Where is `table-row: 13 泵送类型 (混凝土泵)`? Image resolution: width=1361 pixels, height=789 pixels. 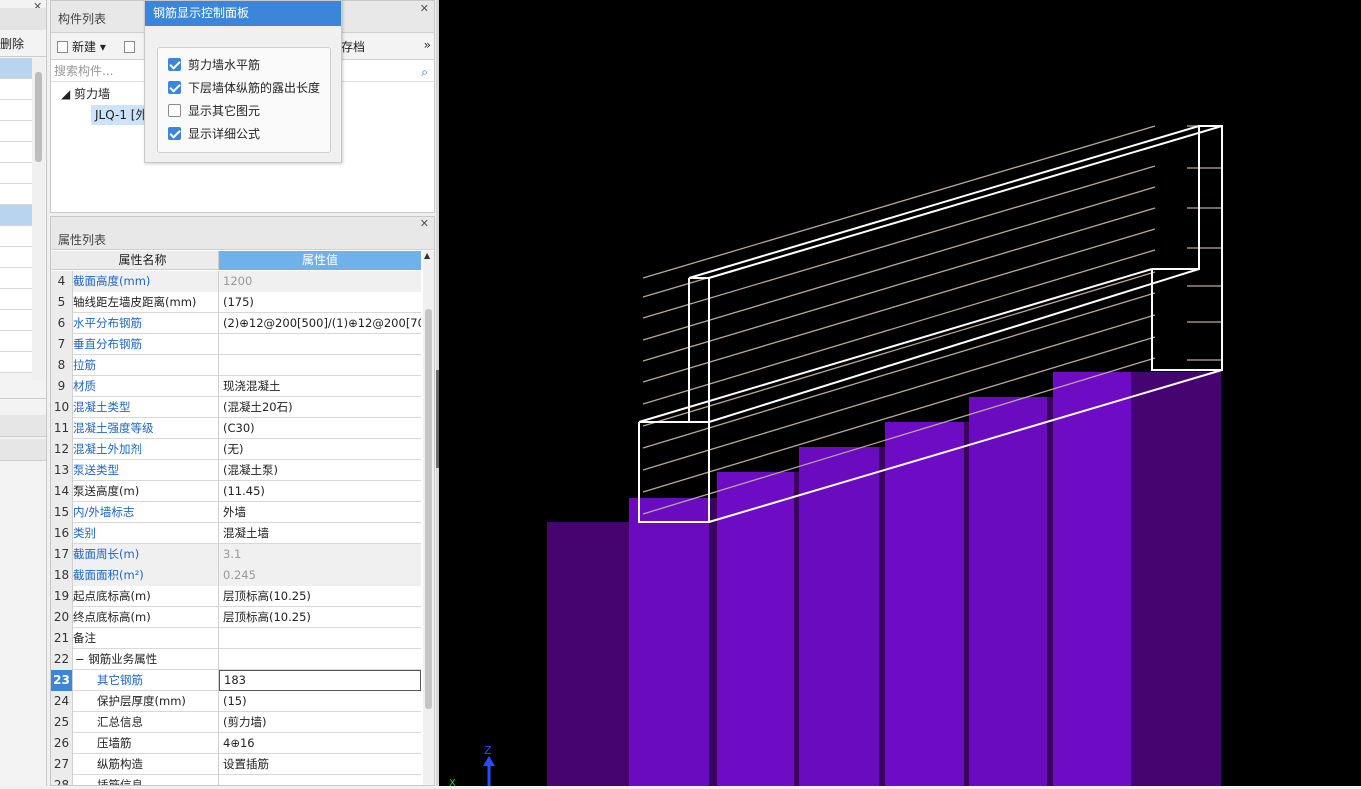 table-row: 13 泵送类型 (混凝土泵) is located at coordinates (236, 470).